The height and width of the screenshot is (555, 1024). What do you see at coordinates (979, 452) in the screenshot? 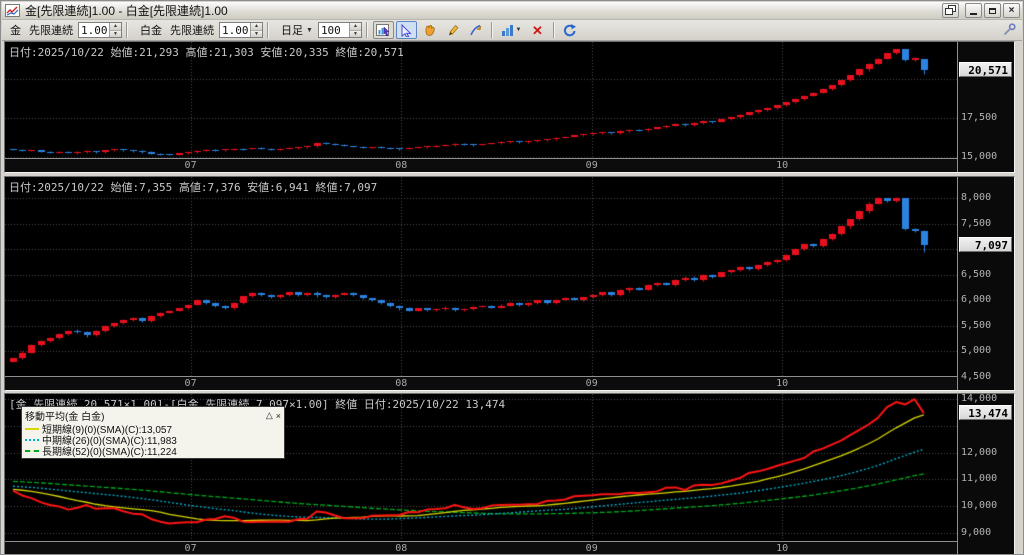
I see `y-axis-tick-label: 12,000` at bounding box center [979, 452].